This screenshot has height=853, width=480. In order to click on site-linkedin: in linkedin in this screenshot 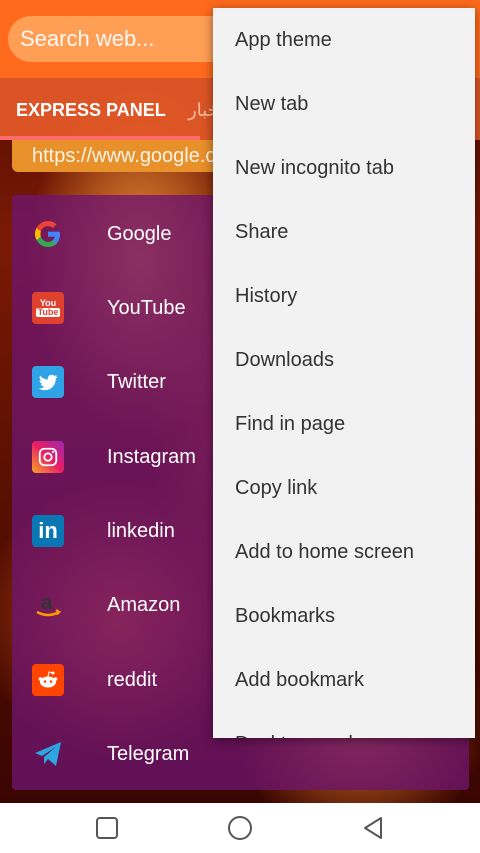, I will do `click(122, 531)`.